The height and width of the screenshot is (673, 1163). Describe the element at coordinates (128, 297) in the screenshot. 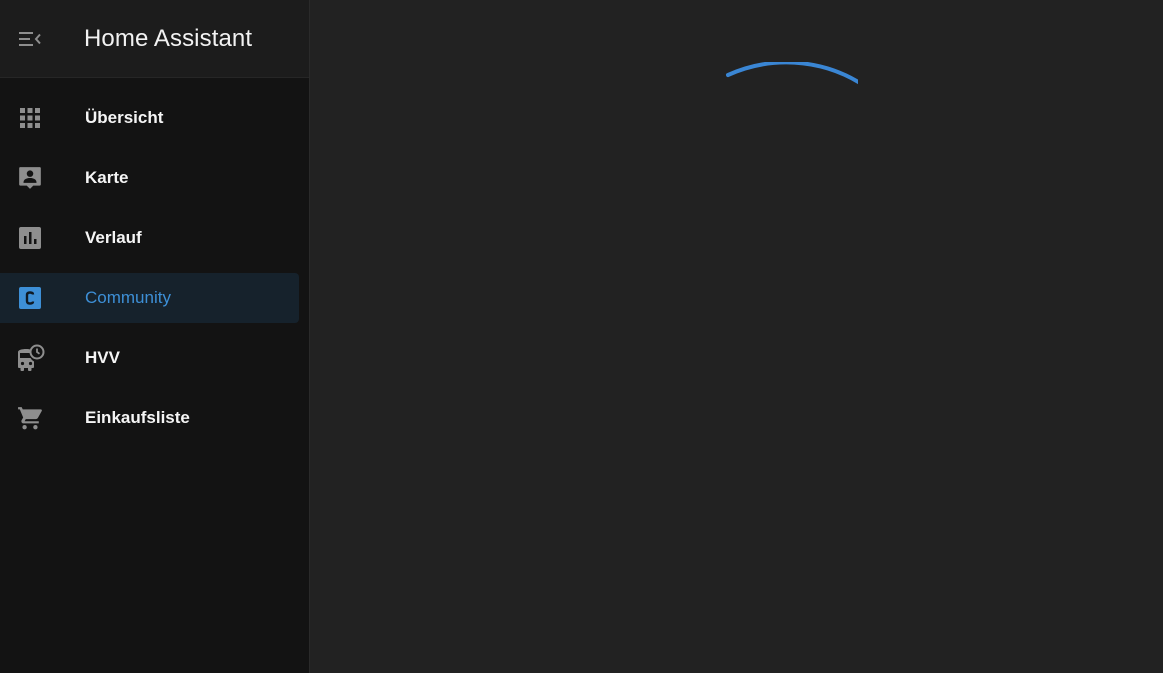

I see `sidebar-item-label: Community` at that location.